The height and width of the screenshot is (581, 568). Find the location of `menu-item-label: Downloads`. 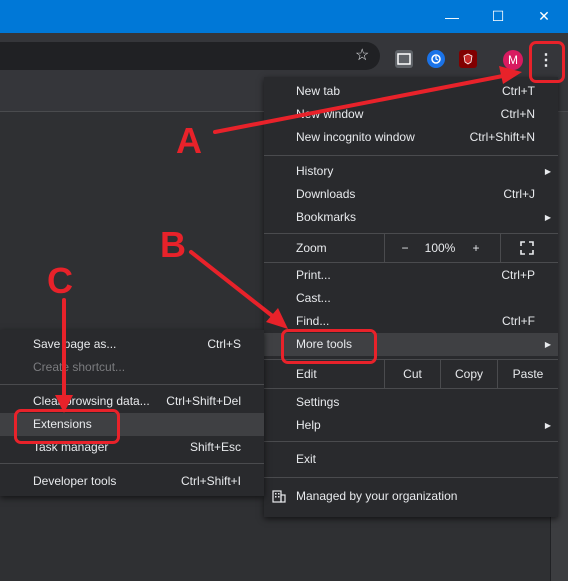

menu-item-label: Downloads is located at coordinates (326, 194).